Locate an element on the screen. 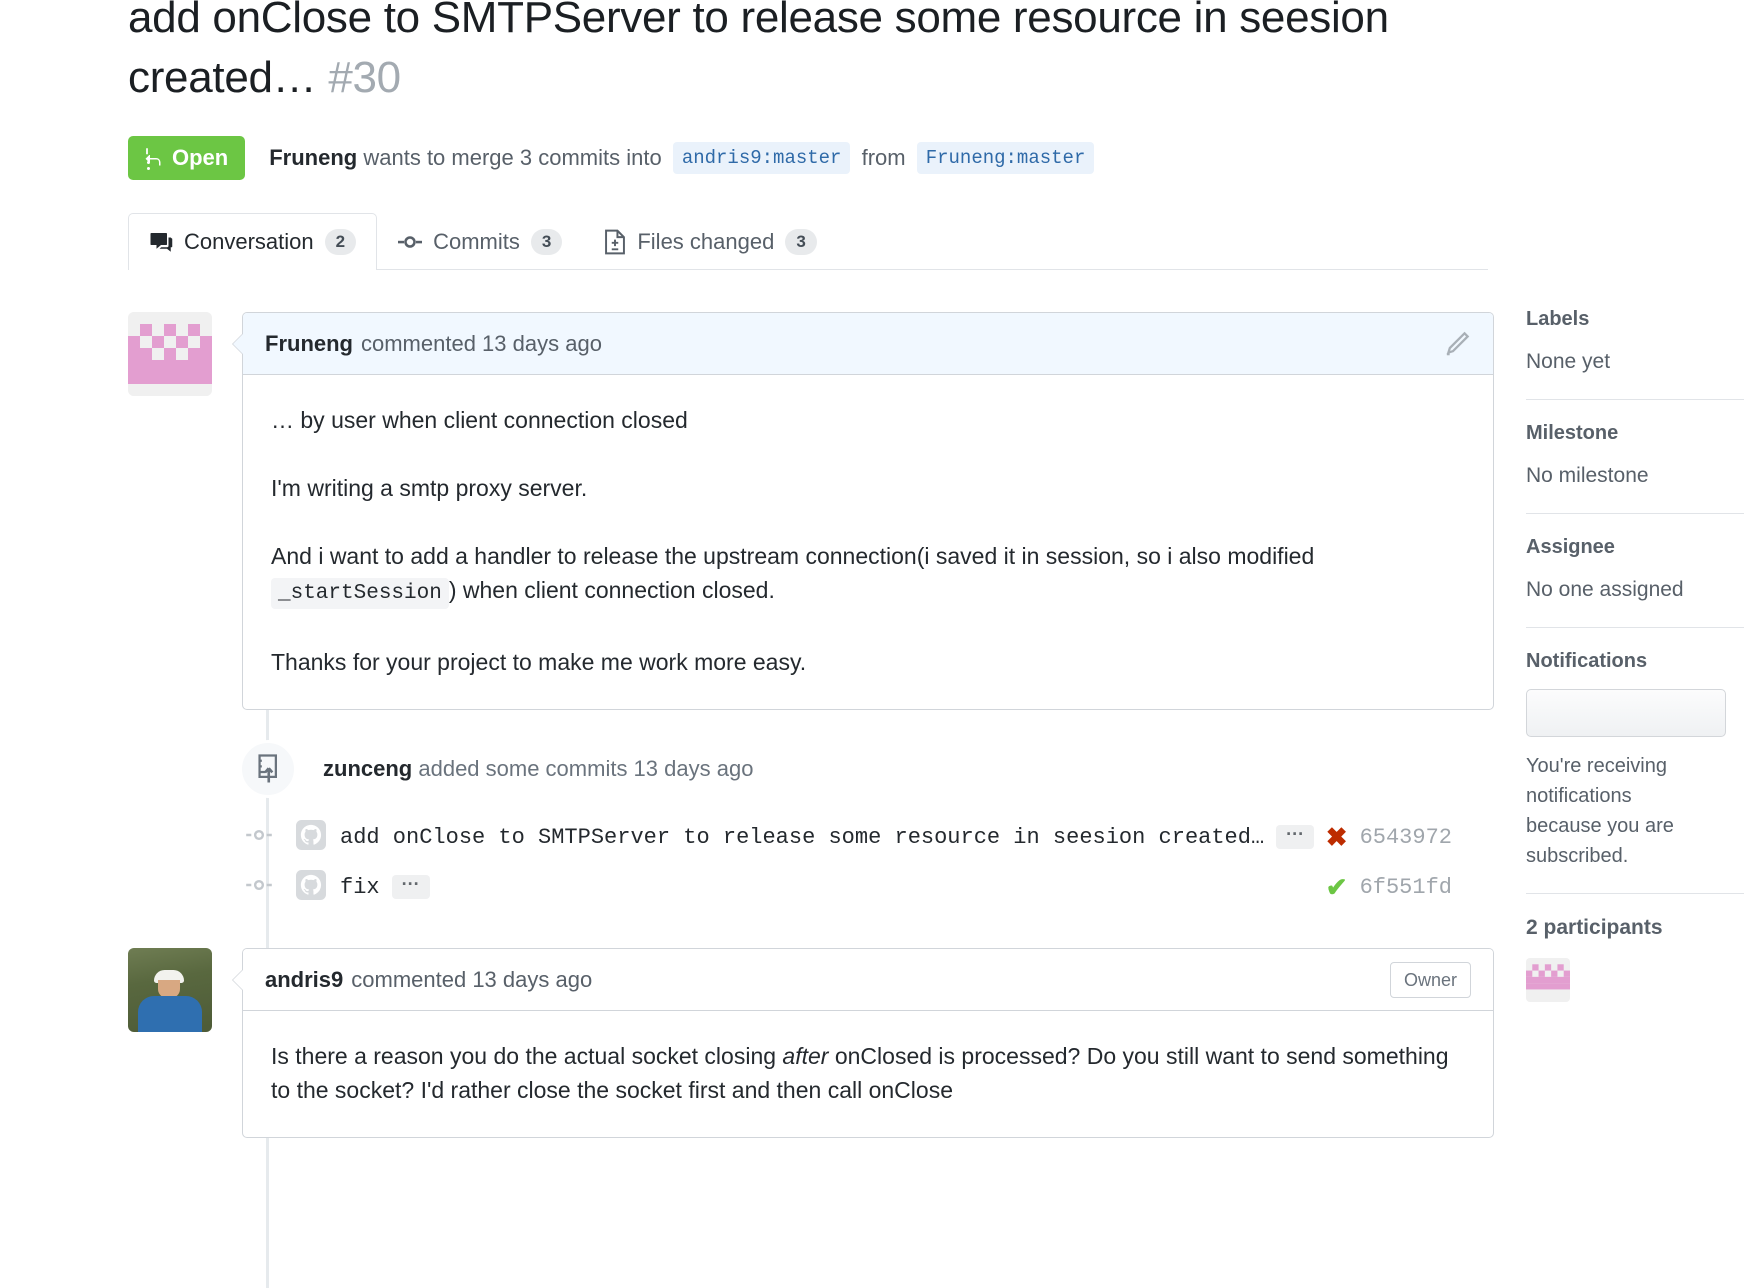  sidebar-assignee-value: No one assigned is located at coordinates (1605, 589).